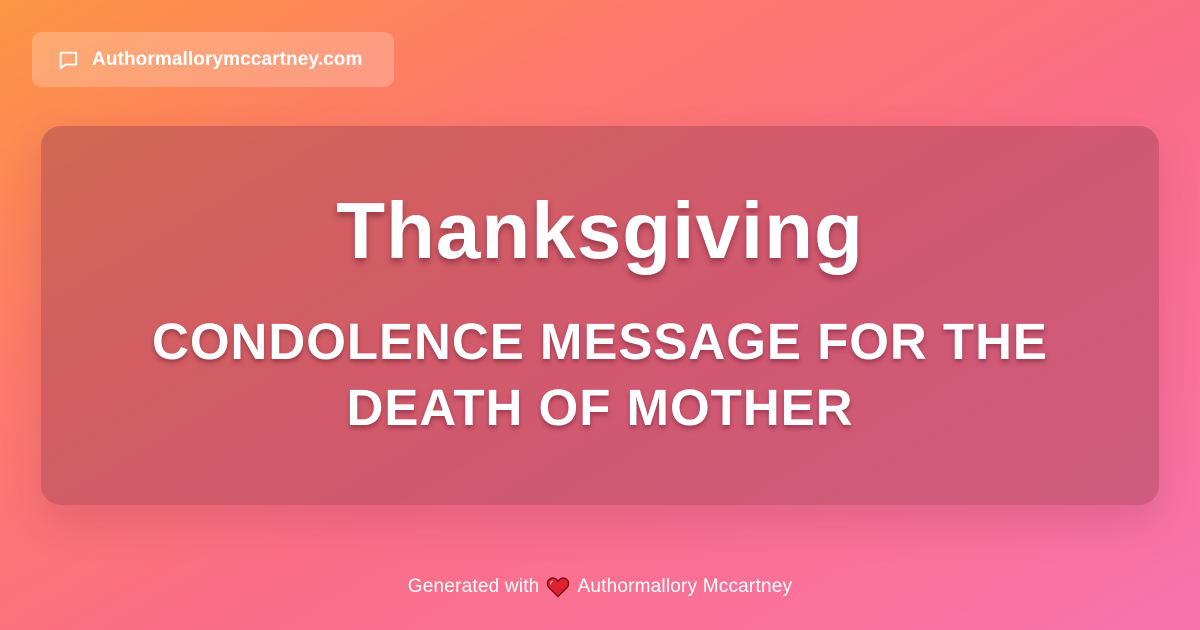 This screenshot has width=1200, height=630. What do you see at coordinates (473, 586) in the screenshot?
I see `footer-prefix: Generated with` at bounding box center [473, 586].